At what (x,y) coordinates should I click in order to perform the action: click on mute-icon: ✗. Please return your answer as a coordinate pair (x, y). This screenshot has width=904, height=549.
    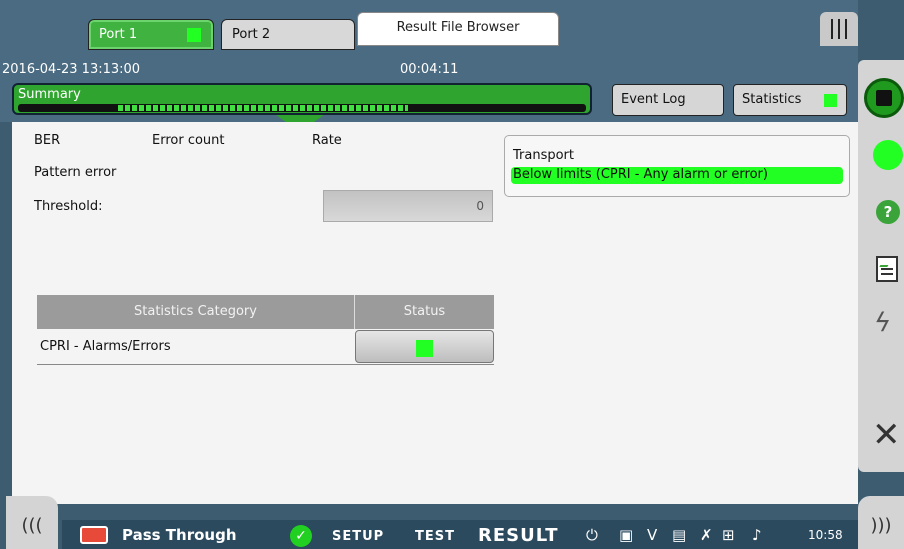
    Looking at the image, I should click on (706, 535).